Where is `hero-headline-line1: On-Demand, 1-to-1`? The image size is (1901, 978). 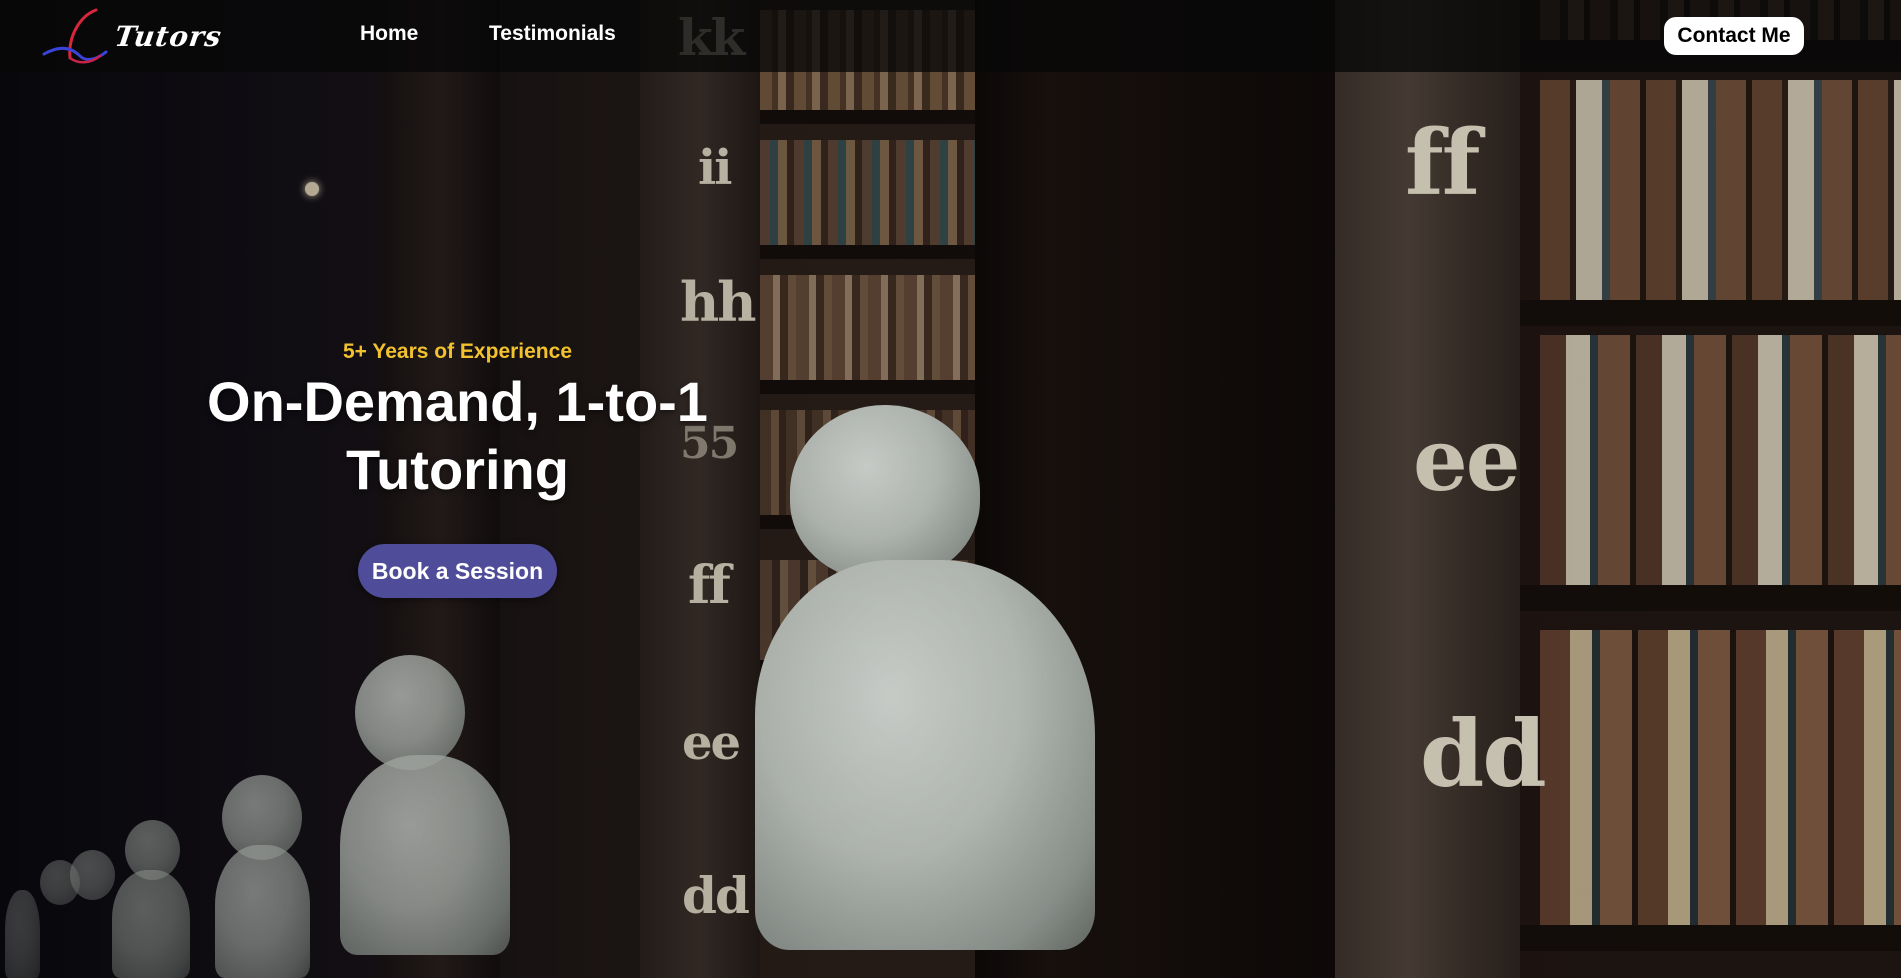 hero-headline-line1: On-Demand, 1-to-1 is located at coordinates (457, 401).